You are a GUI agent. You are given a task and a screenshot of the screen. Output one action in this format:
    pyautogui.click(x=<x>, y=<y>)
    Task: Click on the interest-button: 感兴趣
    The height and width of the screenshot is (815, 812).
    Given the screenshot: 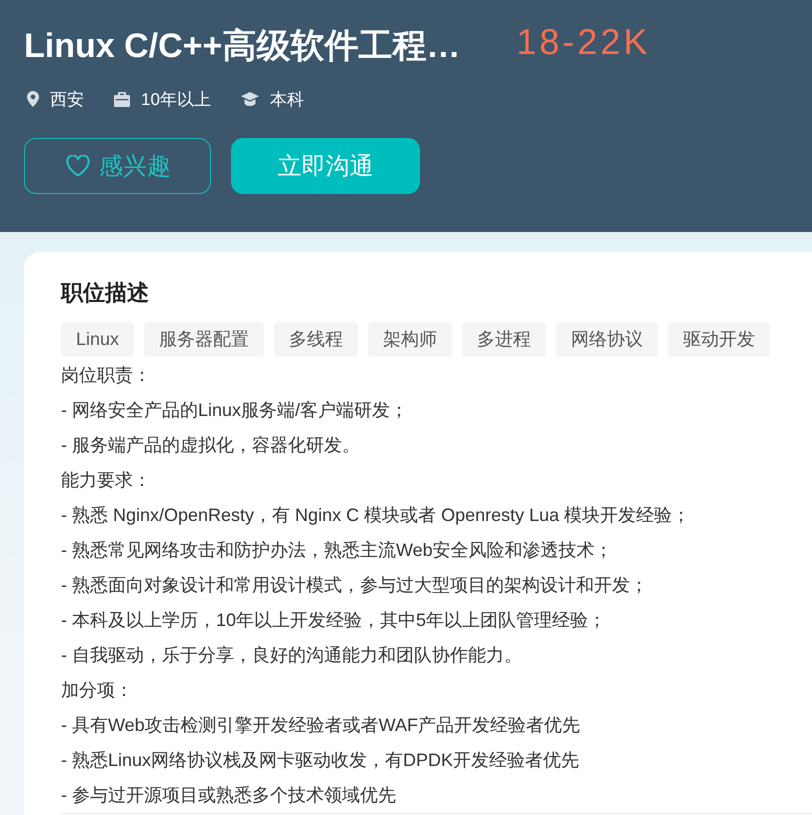 What is the action you would take?
    pyautogui.click(x=117, y=166)
    